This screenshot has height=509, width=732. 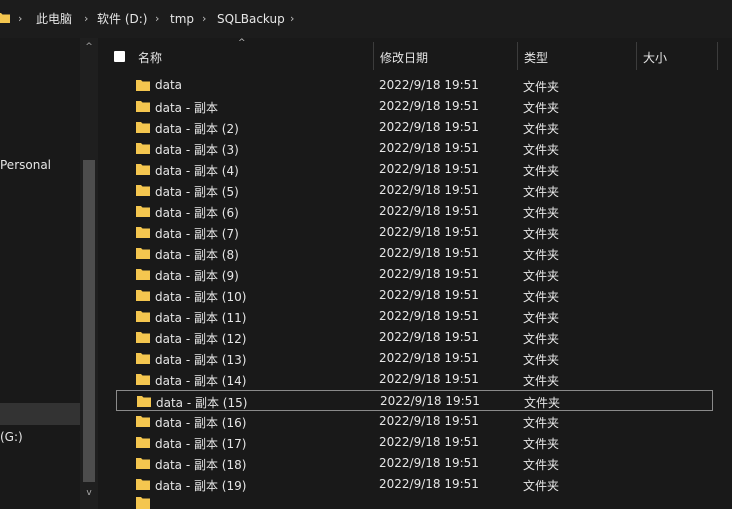 What do you see at coordinates (197, 192) in the screenshot?
I see `file-name: data - 副本 (5)` at bounding box center [197, 192].